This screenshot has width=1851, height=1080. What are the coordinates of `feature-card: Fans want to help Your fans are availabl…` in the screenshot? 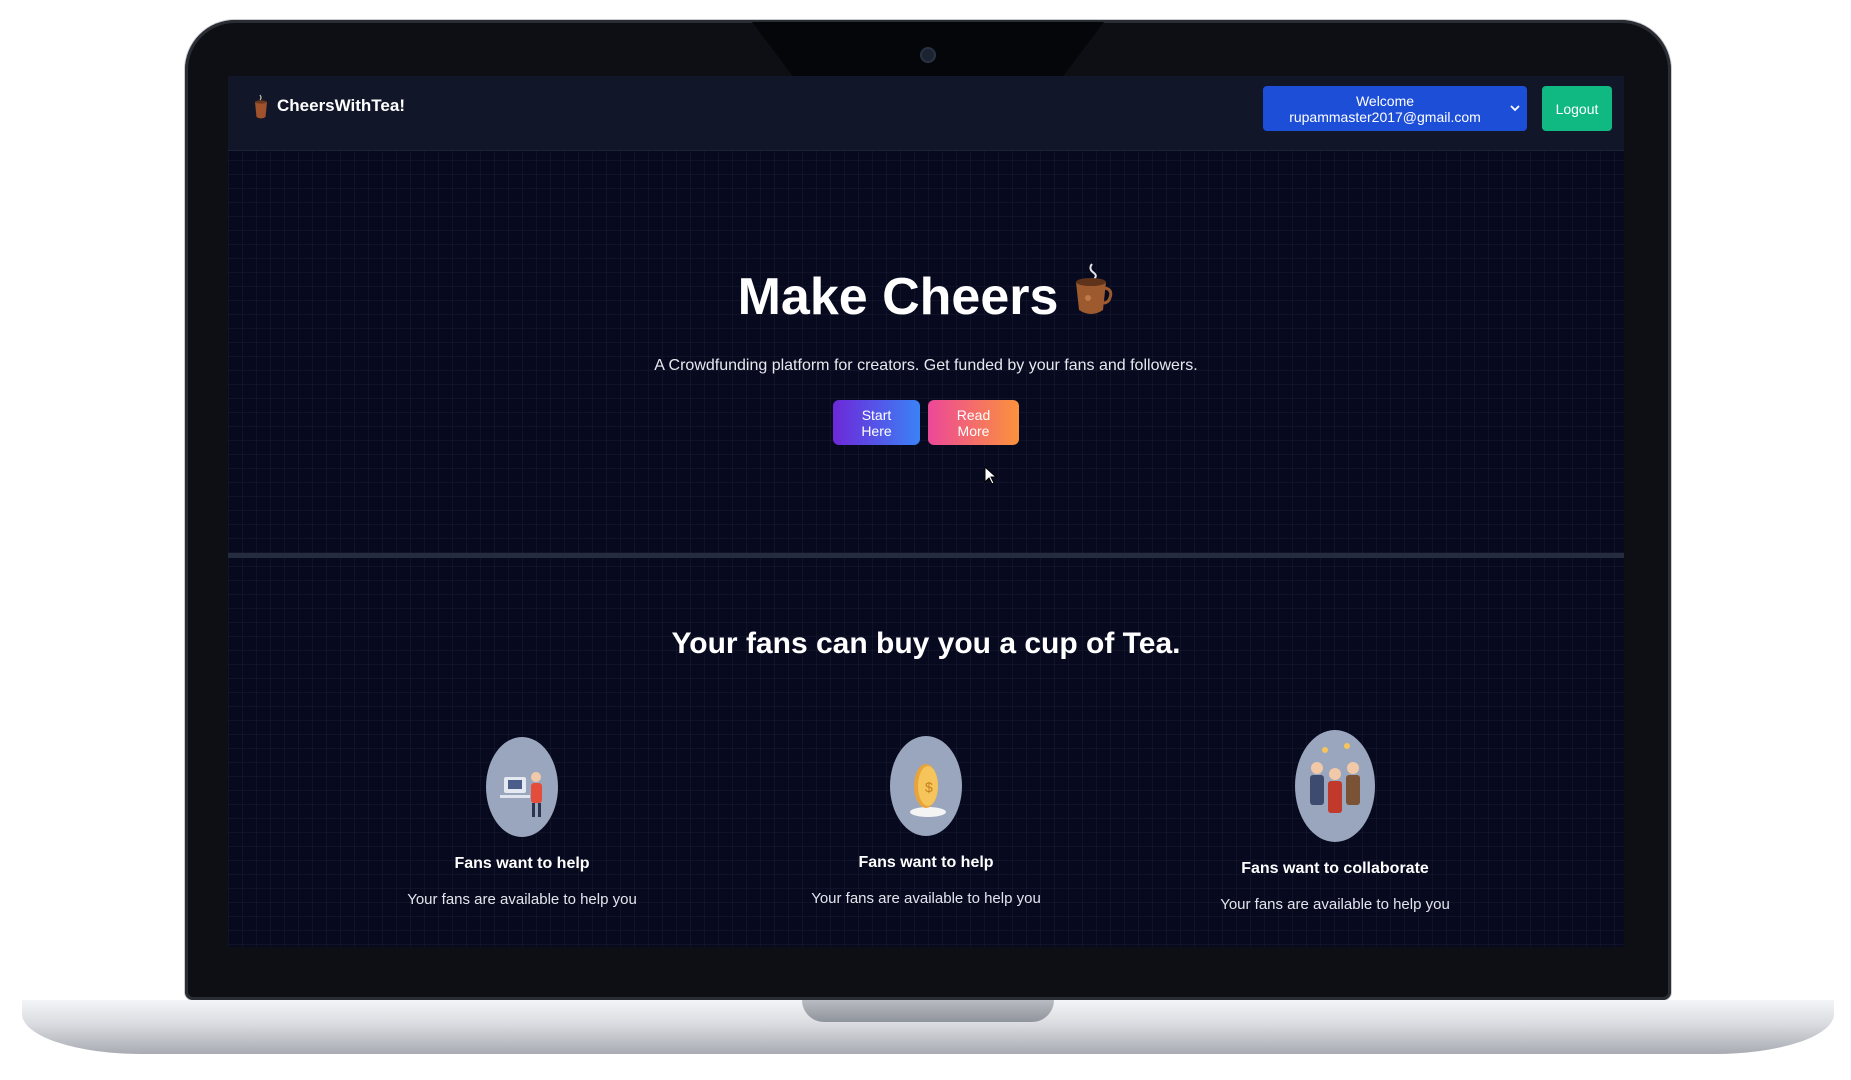 It's located at (522, 822).